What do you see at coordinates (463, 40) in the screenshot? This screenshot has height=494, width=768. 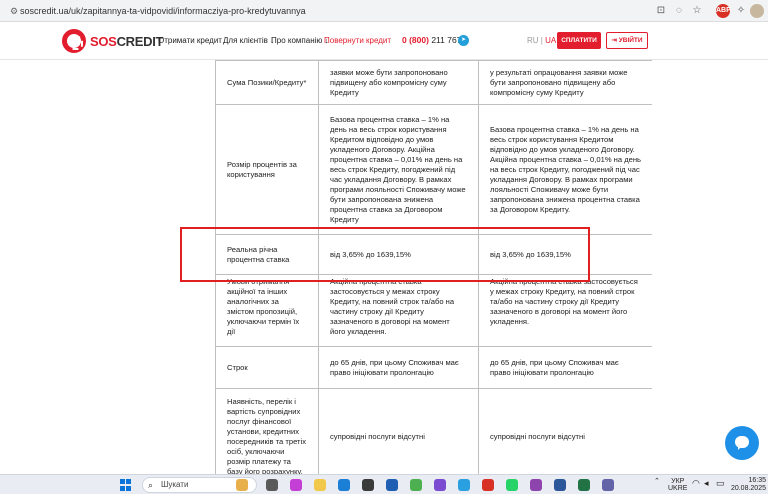 I see `telegram-icon: ➤` at bounding box center [463, 40].